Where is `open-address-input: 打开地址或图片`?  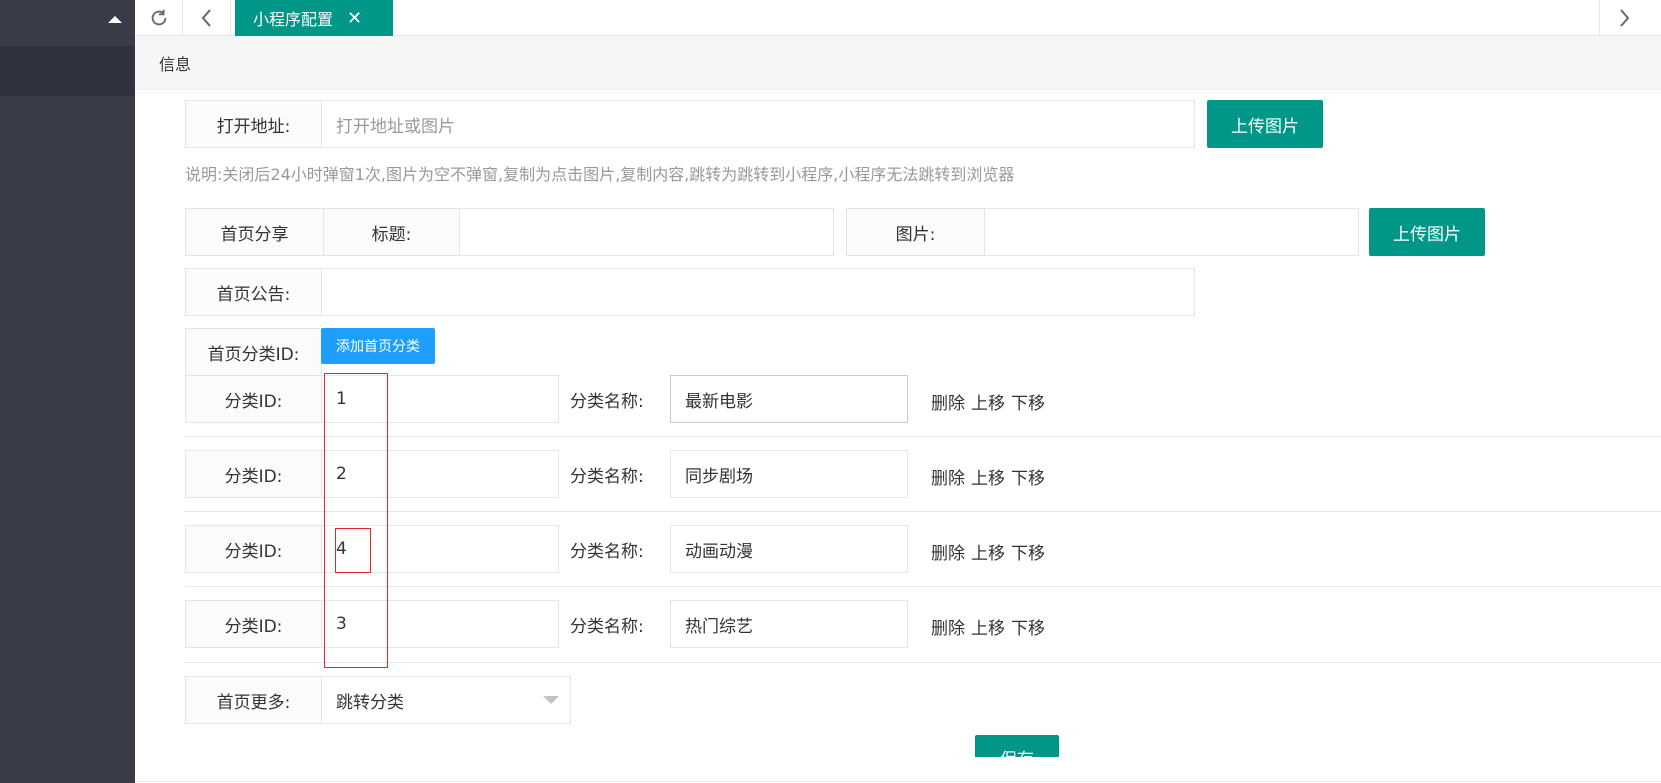 open-address-input: 打开地址或图片 is located at coordinates (758, 124).